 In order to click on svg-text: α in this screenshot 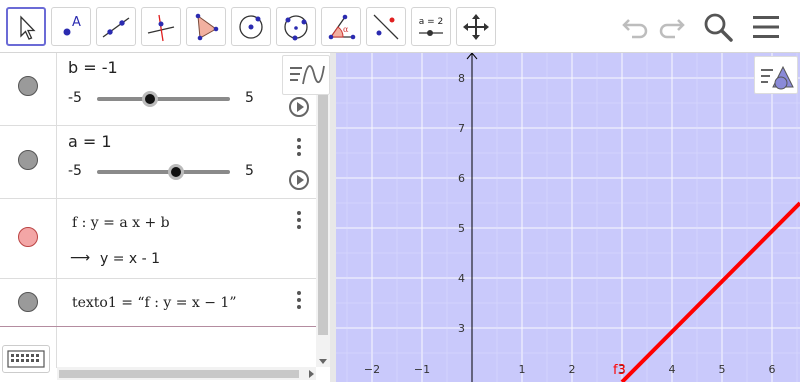, I will do `click(346, 29)`.